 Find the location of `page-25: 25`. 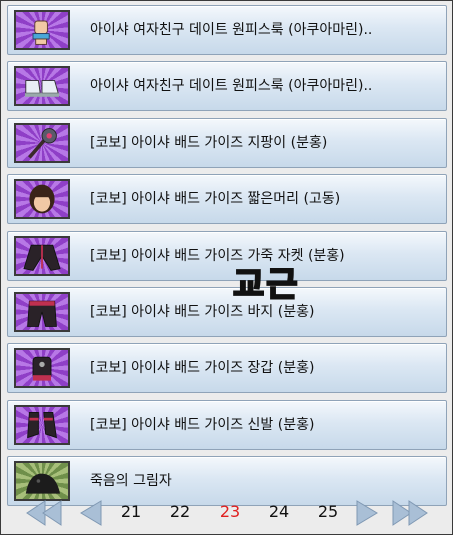

page-25: 25 is located at coordinates (328, 511).